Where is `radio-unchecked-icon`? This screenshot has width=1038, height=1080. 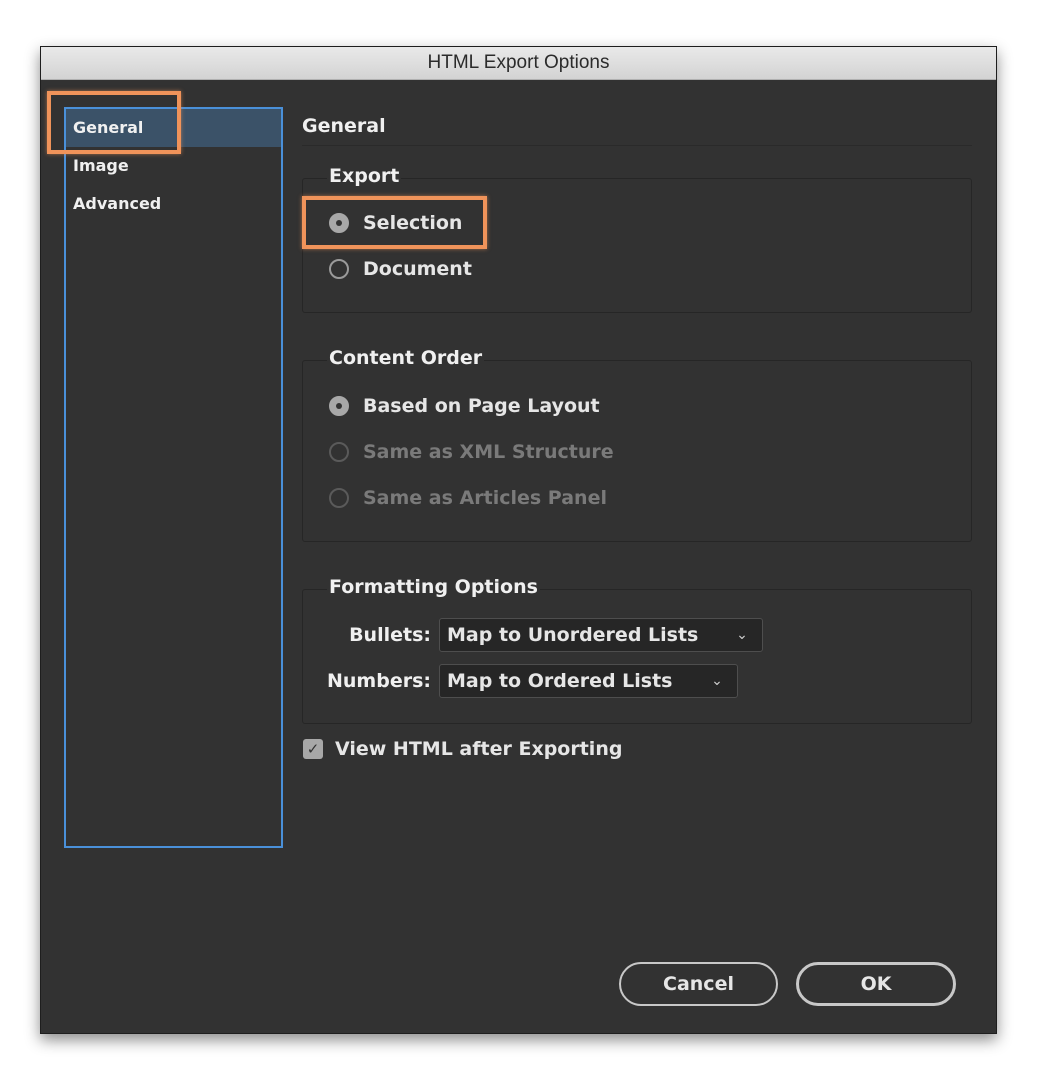 radio-unchecked-icon is located at coordinates (339, 269).